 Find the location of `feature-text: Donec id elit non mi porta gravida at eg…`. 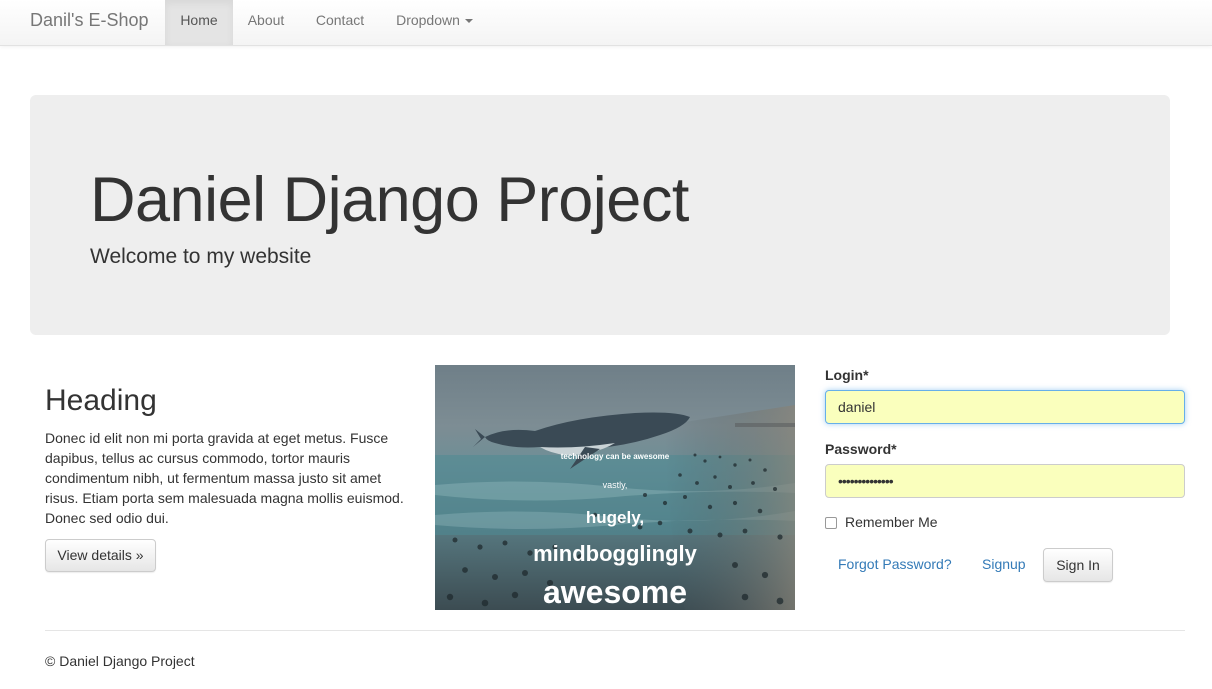

feature-text: Donec id elit non mi porta gravida at eg… is located at coordinates (224, 478).